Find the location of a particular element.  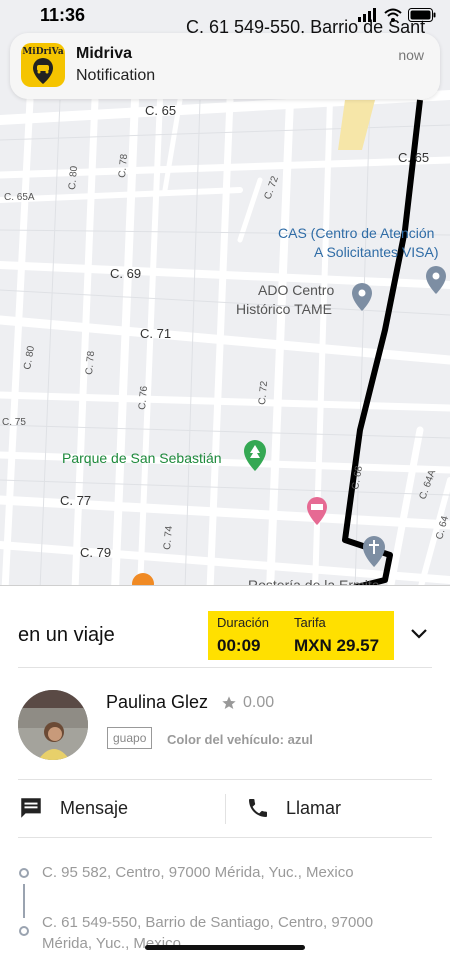

street-label: C. 64A is located at coordinates (427, 484).